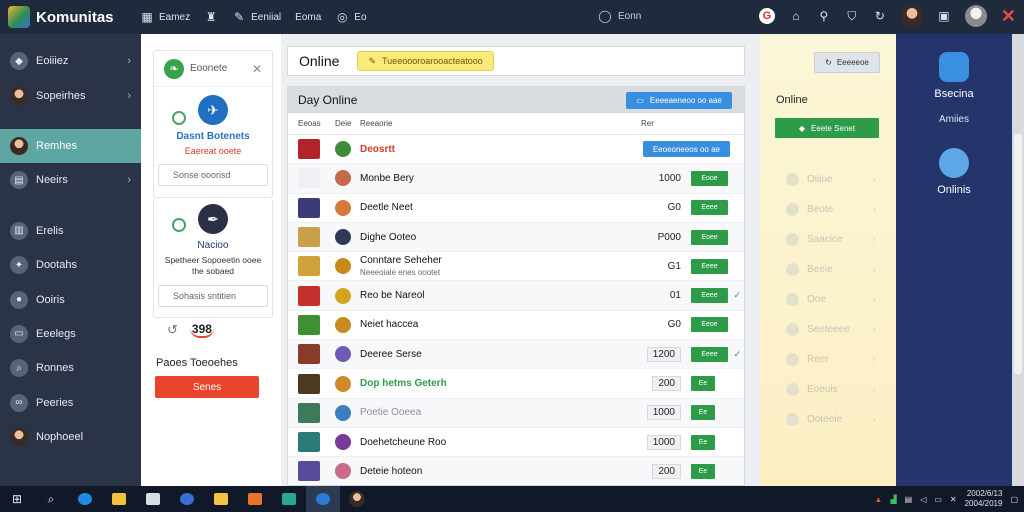 The image size is (1024, 512). What do you see at coordinates (796, 16) in the screenshot?
I see `home-icon: ⌂` at bounding box center [796, 16].